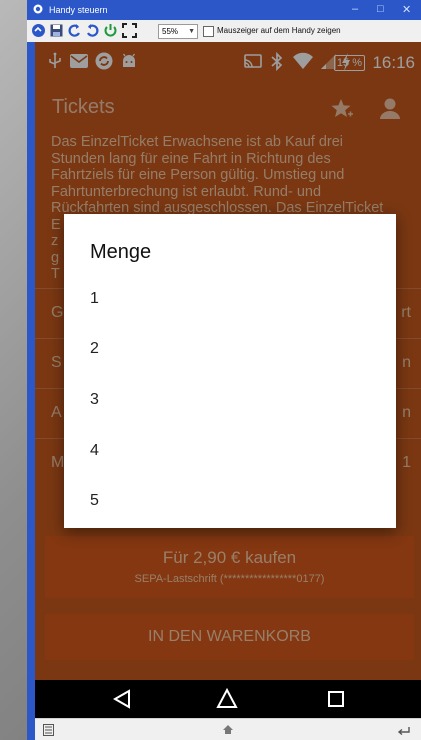  Describe the element at coordinates (230, 455) in the screenshot. I see `quantity-option-4: 4` at that location.